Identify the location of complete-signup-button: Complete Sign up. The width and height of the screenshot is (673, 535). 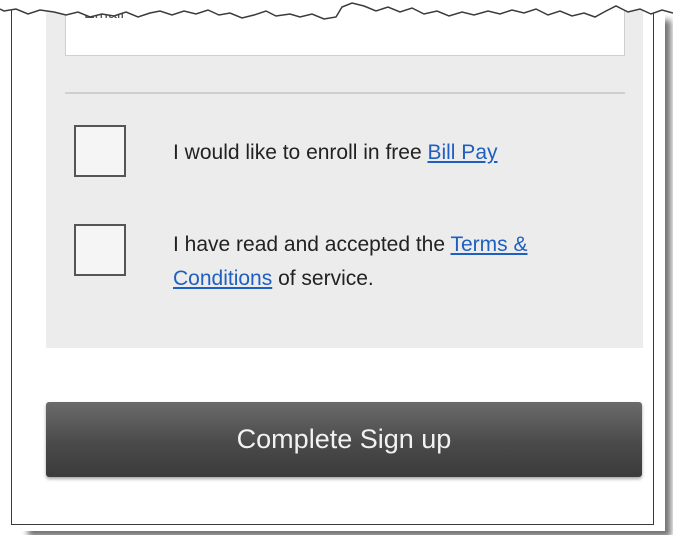
(344, 439).